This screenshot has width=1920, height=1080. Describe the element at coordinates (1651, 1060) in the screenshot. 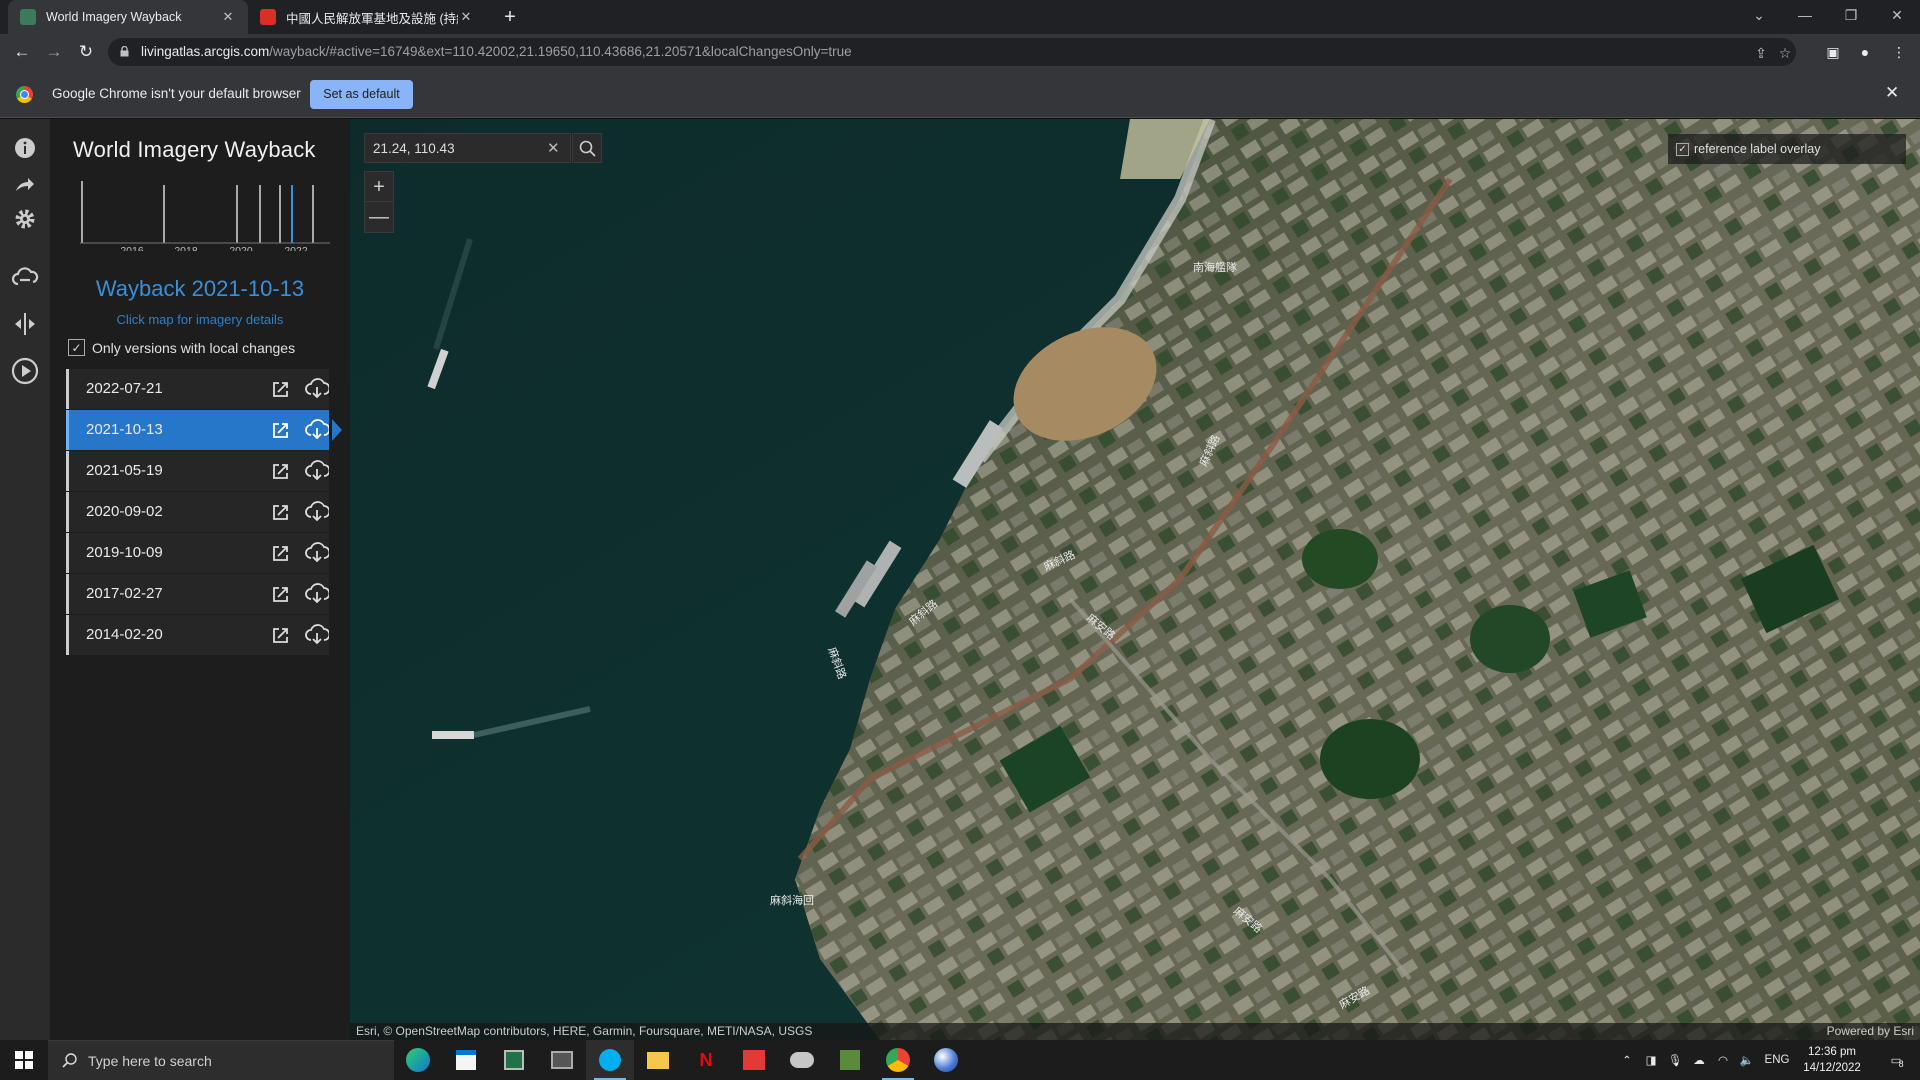

I see `network-icon: ◨` at that location.